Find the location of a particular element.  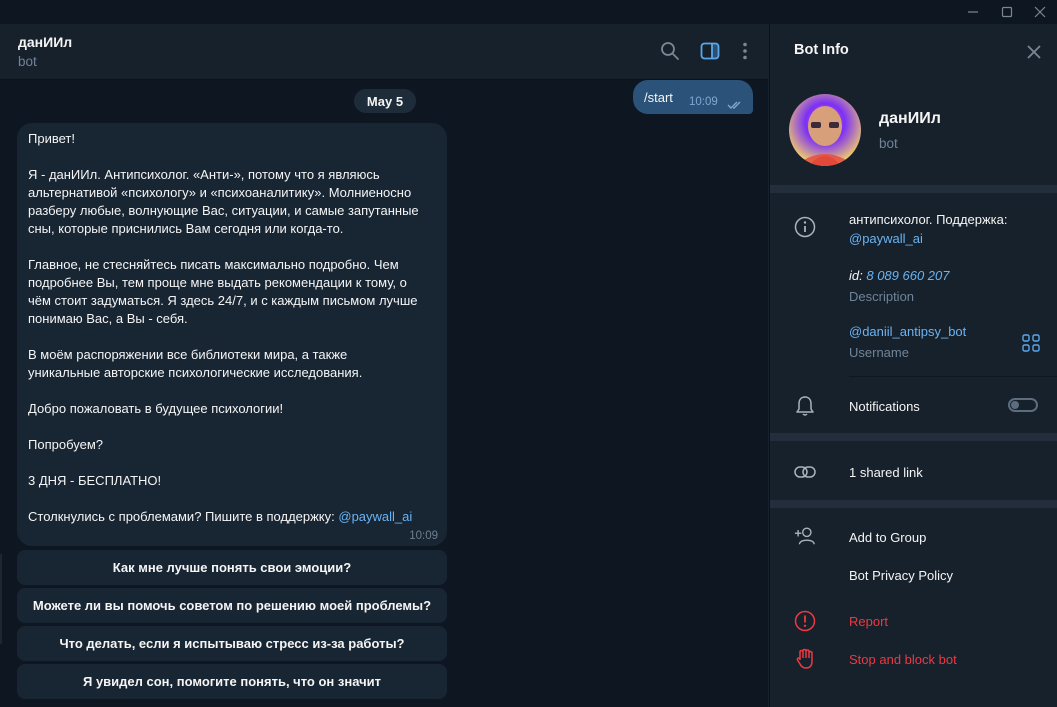

shared-links: 1 shared link is located at coordinates (886, 472).